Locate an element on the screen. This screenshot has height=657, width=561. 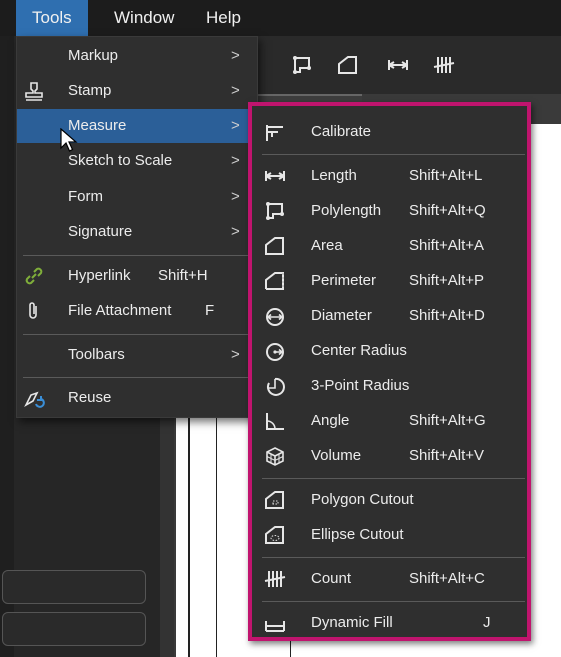
measure-toolbar is located at coordinates (404, 65).